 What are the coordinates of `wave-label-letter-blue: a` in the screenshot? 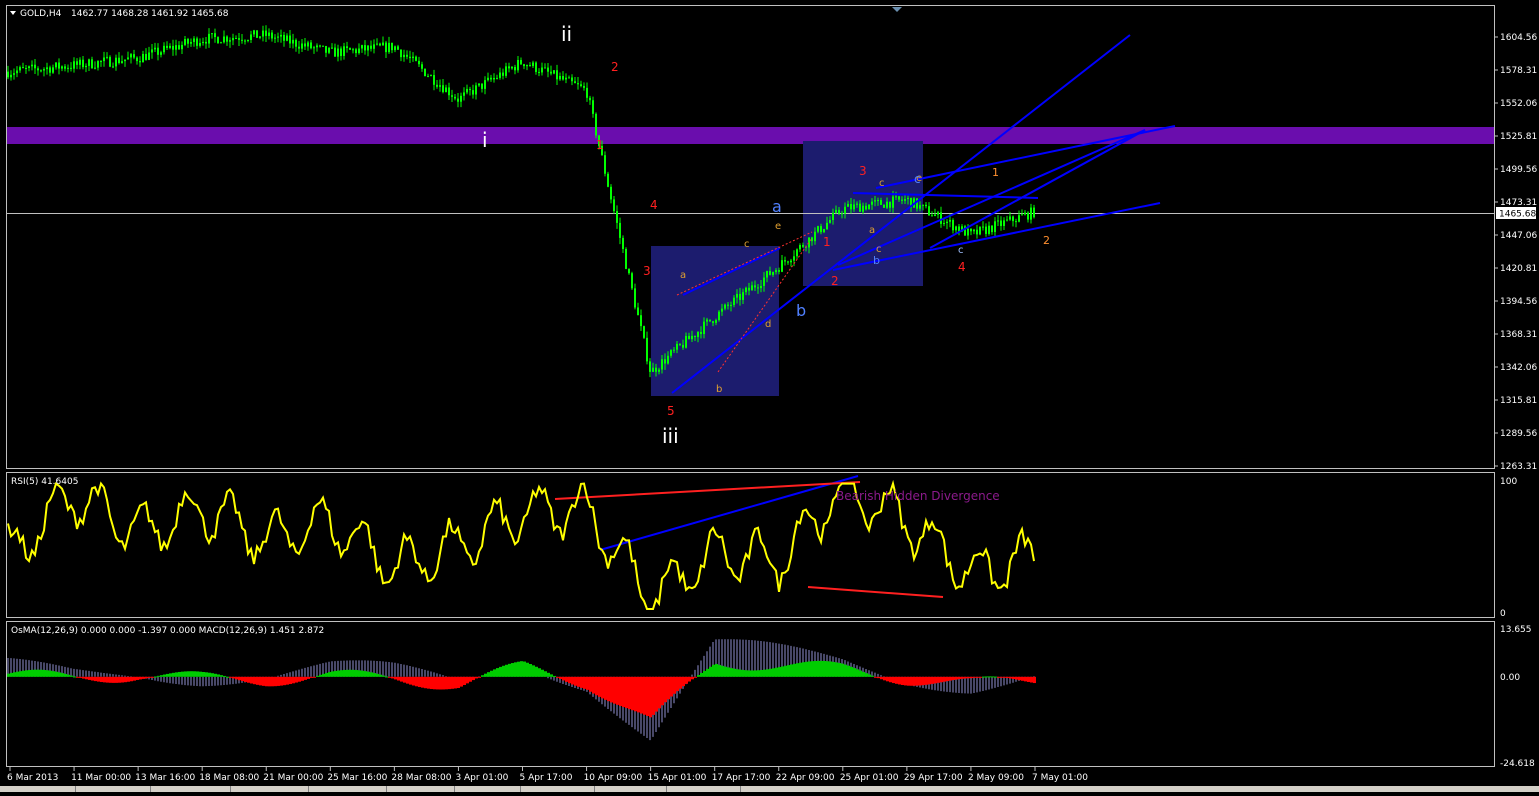 It's located at (777, 206).